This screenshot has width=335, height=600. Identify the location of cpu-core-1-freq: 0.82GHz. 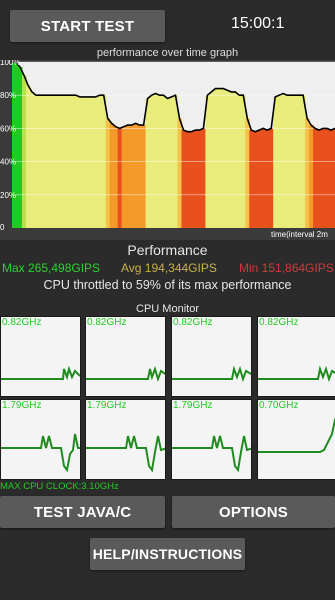
(107, 322).